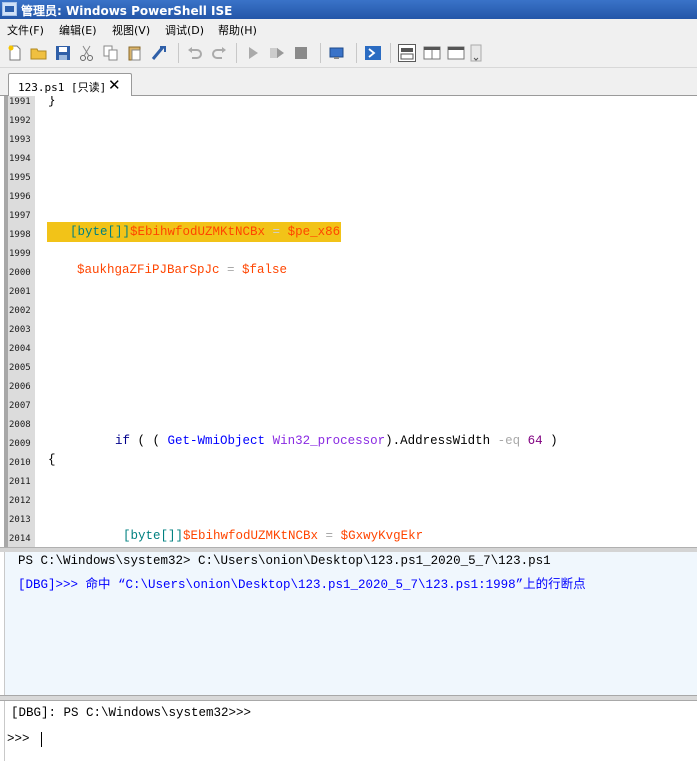 The width and height of the screenshot is (697, 761). Describe the element at coordinates (20, 406) in the screenshot. I see `line-number: 2007` at that location.